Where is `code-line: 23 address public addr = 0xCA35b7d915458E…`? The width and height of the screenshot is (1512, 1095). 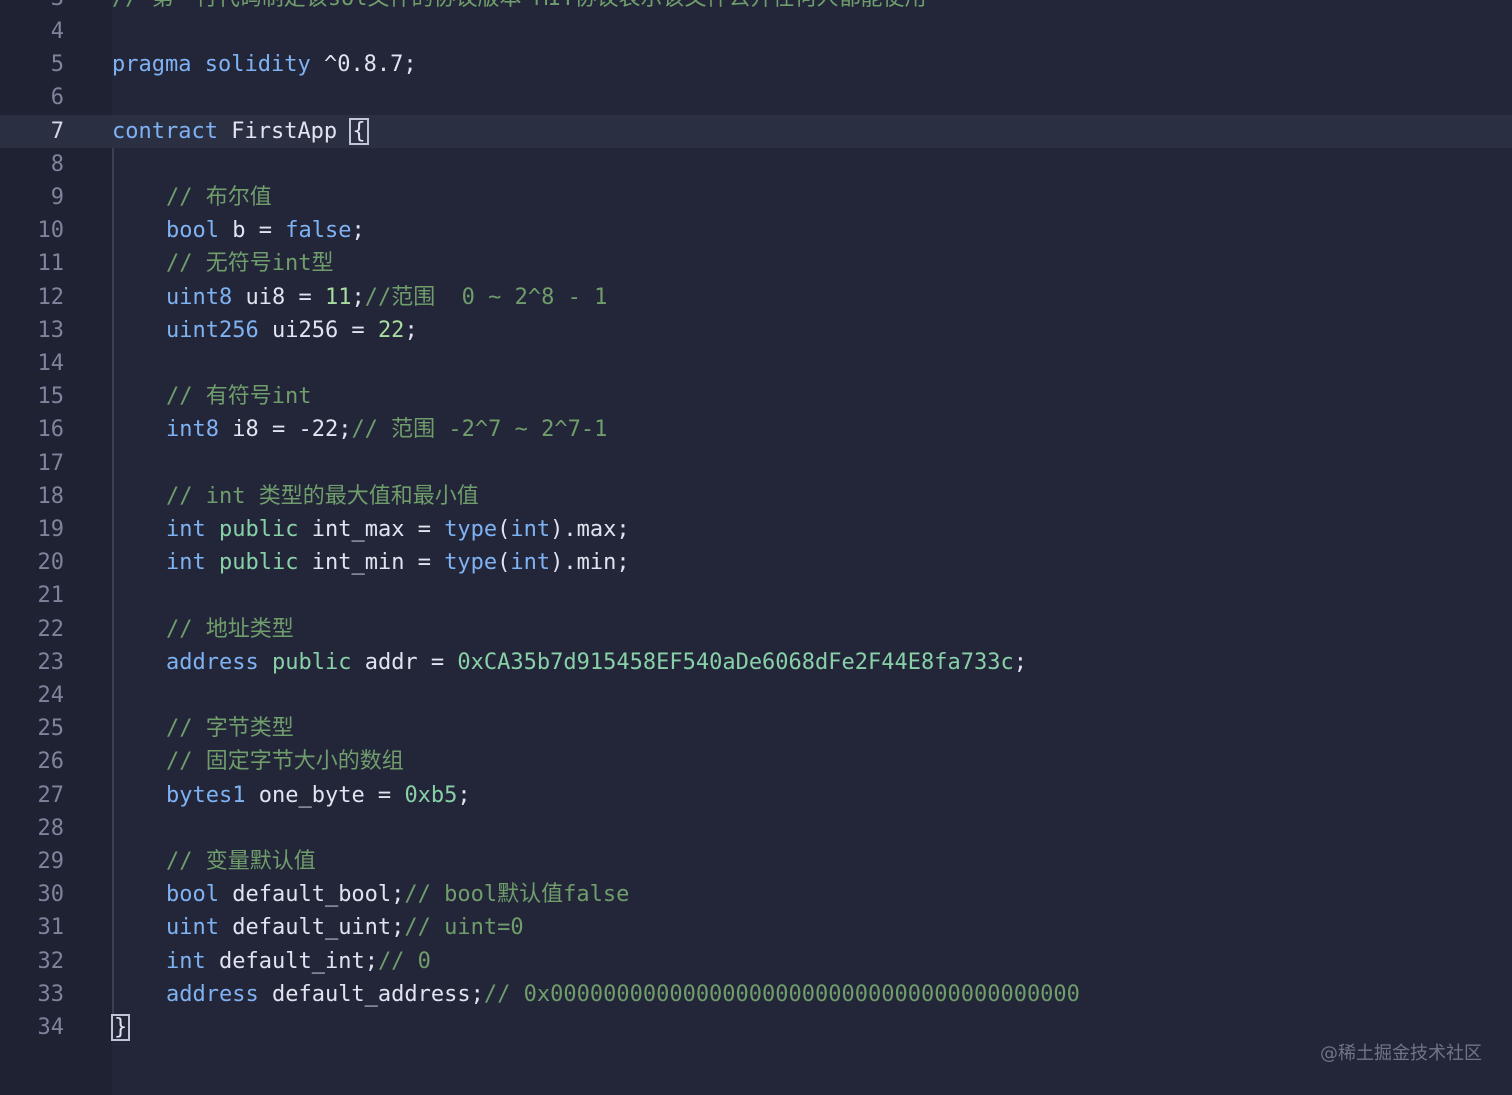
code-line: 23 address public addr = 0xCA35b7d915458E… is located at coordinates (756, 662).